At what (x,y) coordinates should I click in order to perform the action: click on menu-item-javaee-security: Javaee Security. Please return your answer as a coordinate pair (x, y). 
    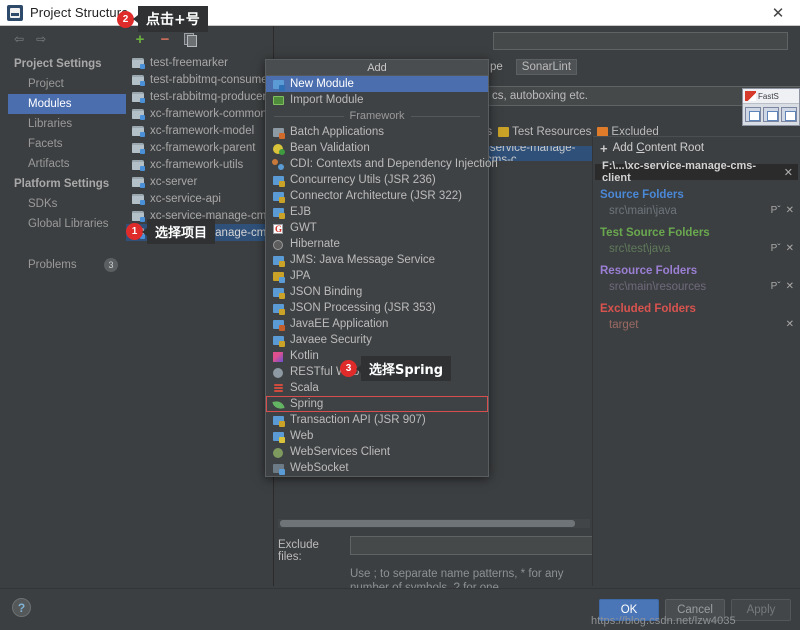
    Looking at the image, I should click on (377, 340).